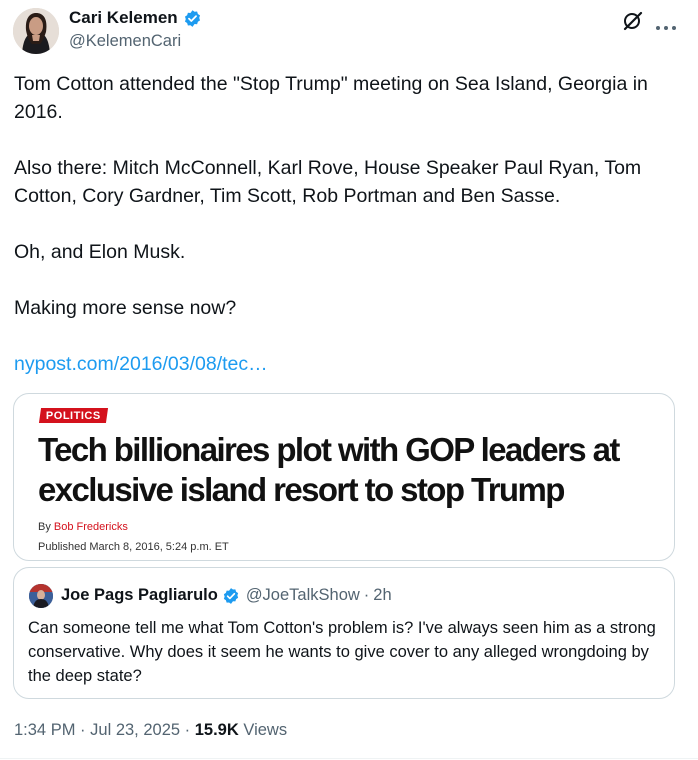  Describe the element at coordinates (36, 31) in the screenshot. I see `author-avatar` at that location.